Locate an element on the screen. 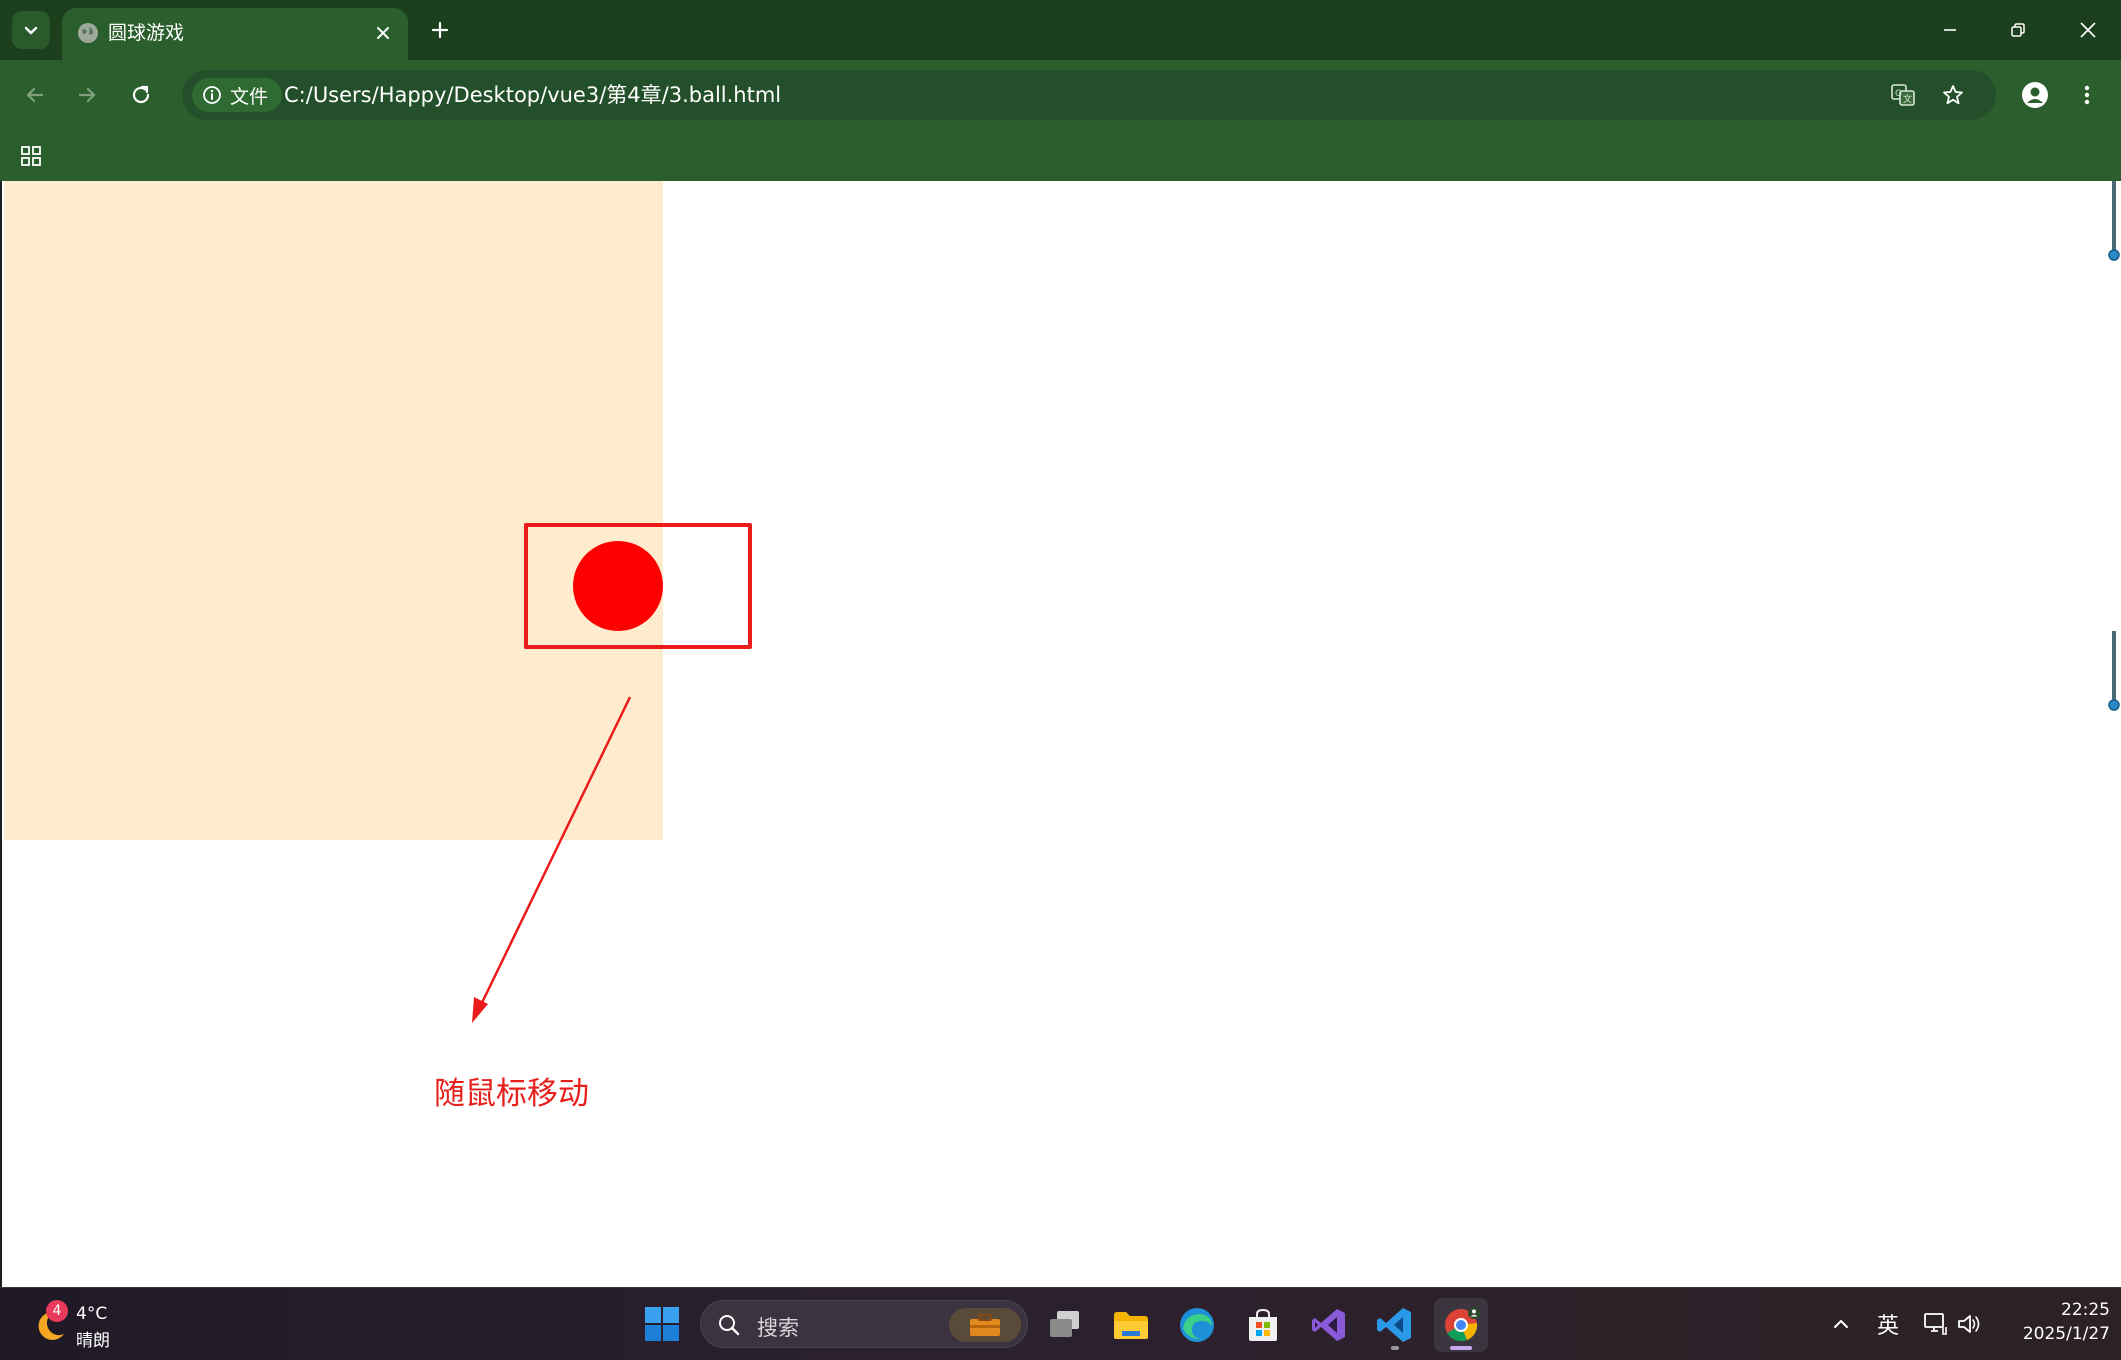 This screenshot has height=1360, width=2121. start-button is located at coordinates (662, 1324).